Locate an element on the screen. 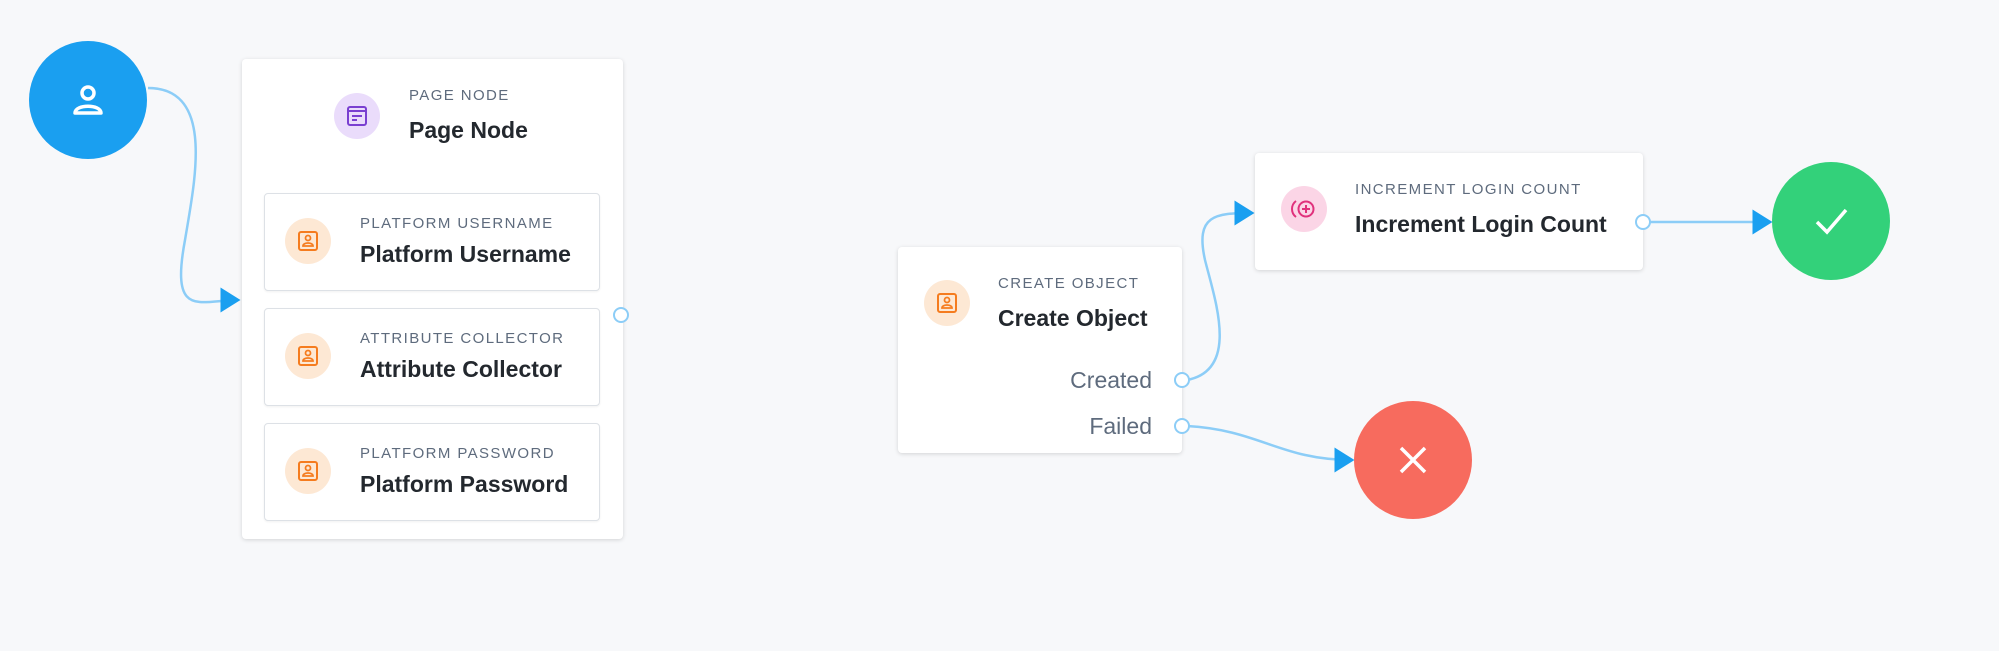 Image resolution: width=1999 pixels, height=651 pixels. start-node is located at coordinates (88, 100).